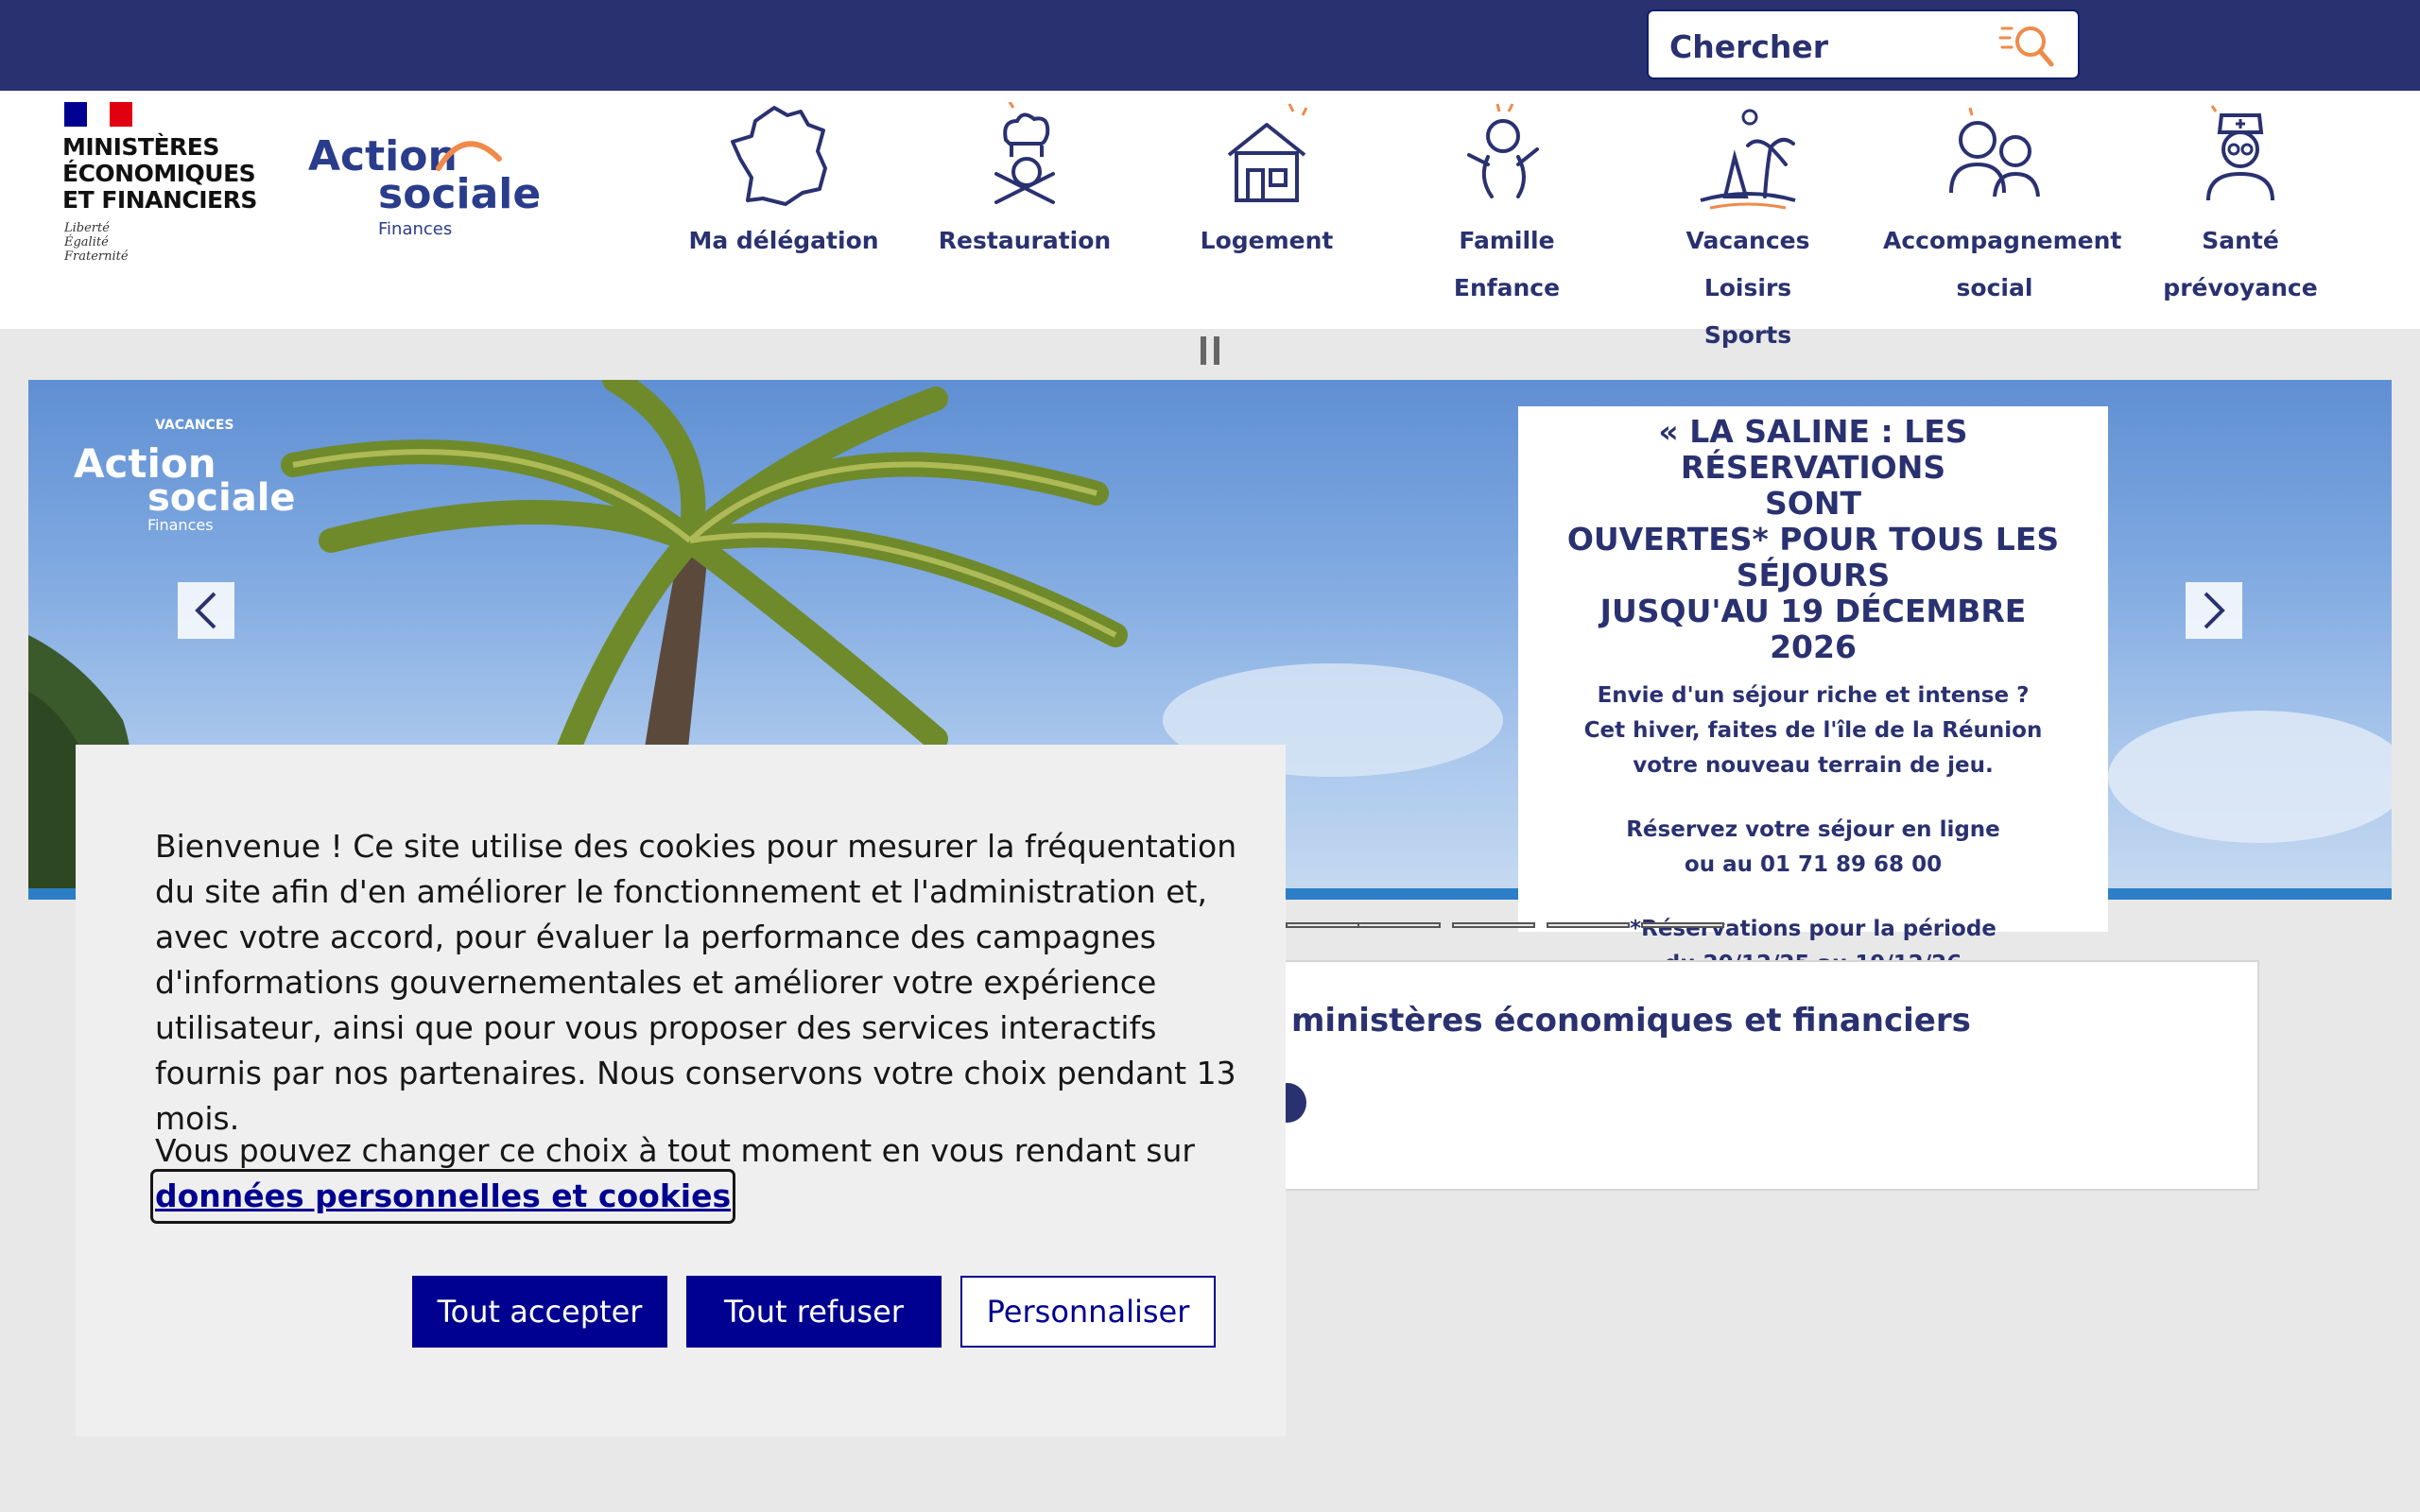  What do you see at coordinates (159, 173) in the screenshot?
I see `ministry-name: MINISTÈRES ÉCONOMIQUES ET FINANCIERS` at bounding box center [159, 173].